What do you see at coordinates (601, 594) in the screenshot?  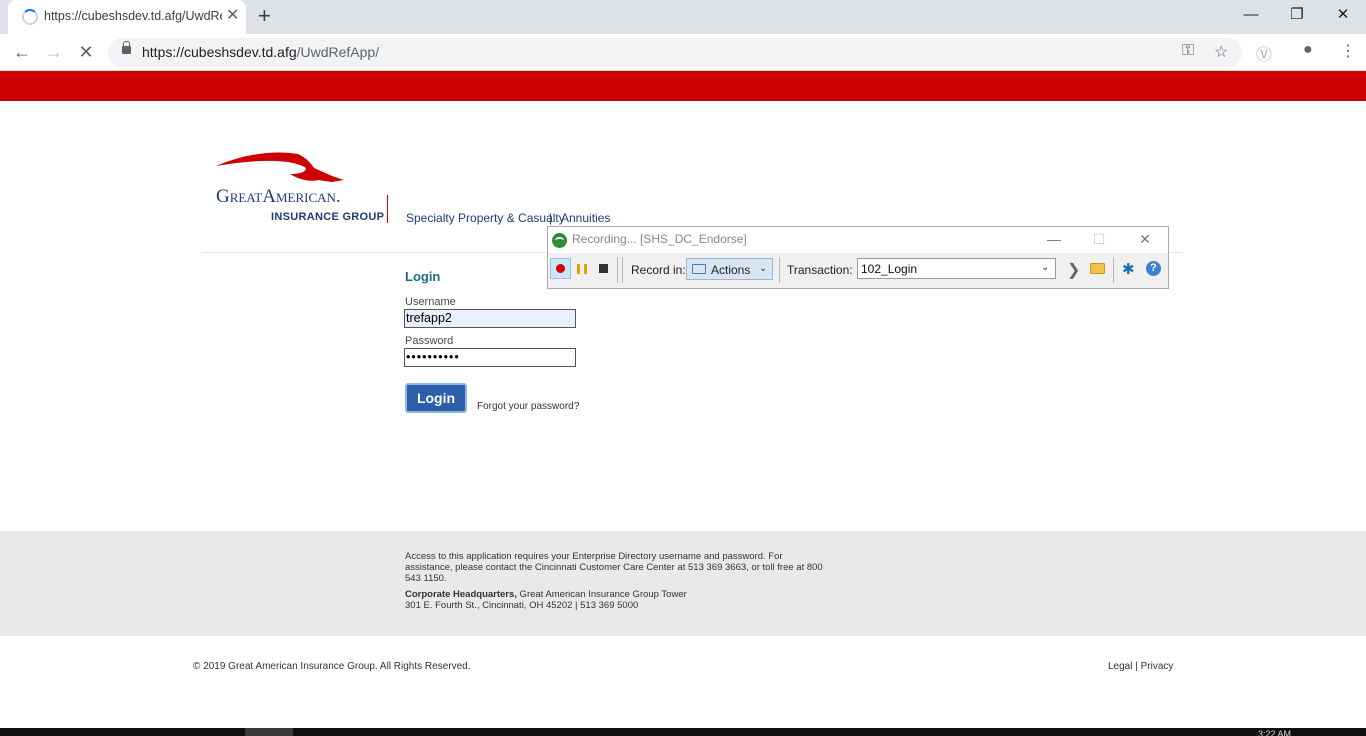 I see `hq-text: Great American Insurance Group Tower` at bounding box center [601, 594].